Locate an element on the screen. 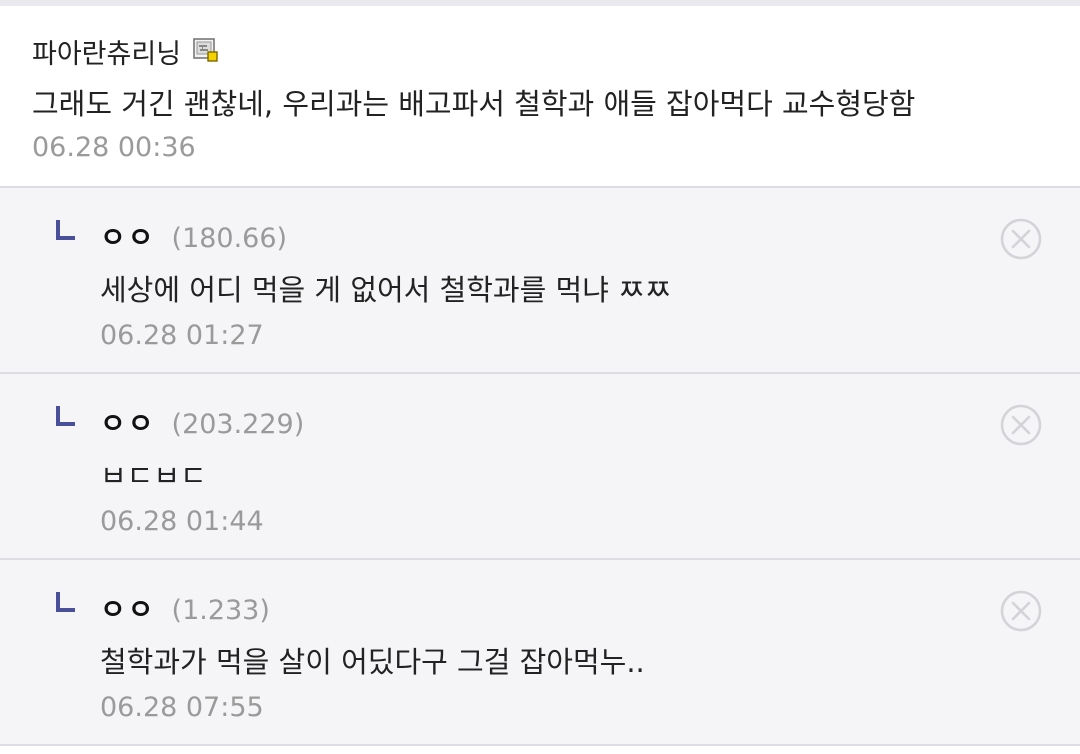 The image size is (1080, 754). reply-body: 세상에 어디 먹을 게 없어서 철학과를 먹냐 ㅉㅉ is located at coordinates (386, 290).